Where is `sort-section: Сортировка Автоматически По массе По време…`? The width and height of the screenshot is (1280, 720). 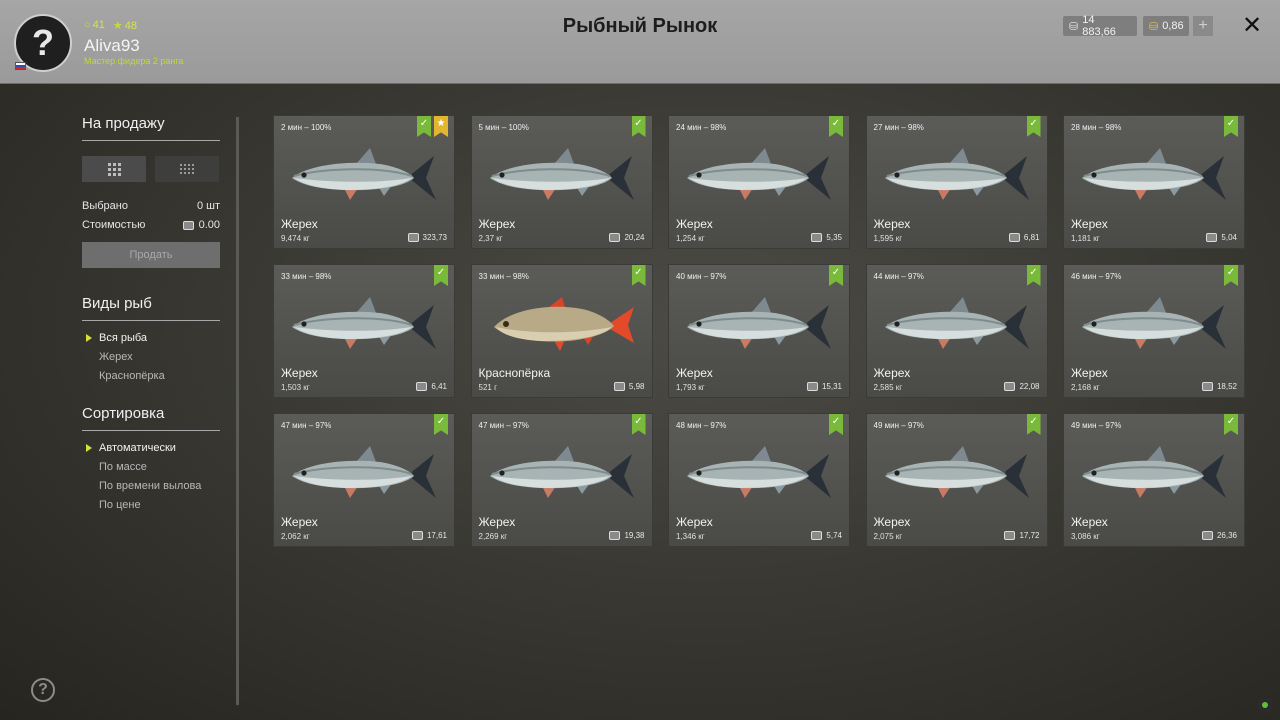
sort-section: Сортировка Автоматически По массе По време… is located at coordinates (151, 460).